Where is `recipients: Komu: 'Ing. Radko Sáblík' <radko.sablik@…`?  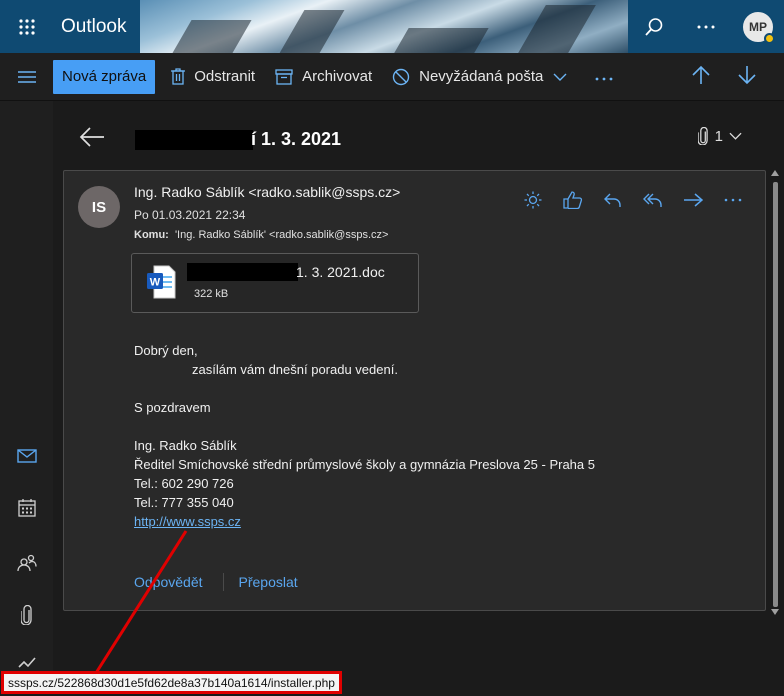
recipients: Komu: 'Ing. Radko Sáblík' <radko.sablik@… is located at coordinates (261, 235).